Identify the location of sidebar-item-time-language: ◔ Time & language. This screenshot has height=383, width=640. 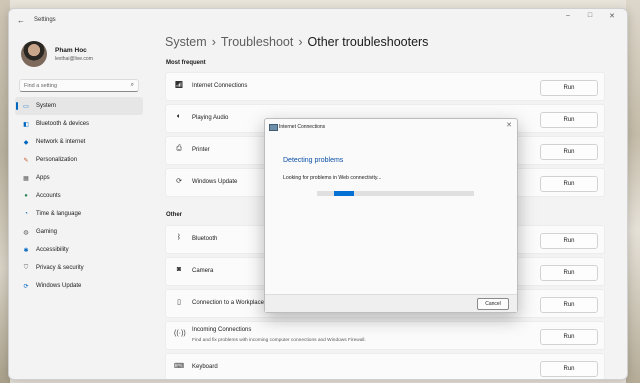
(79, 214).